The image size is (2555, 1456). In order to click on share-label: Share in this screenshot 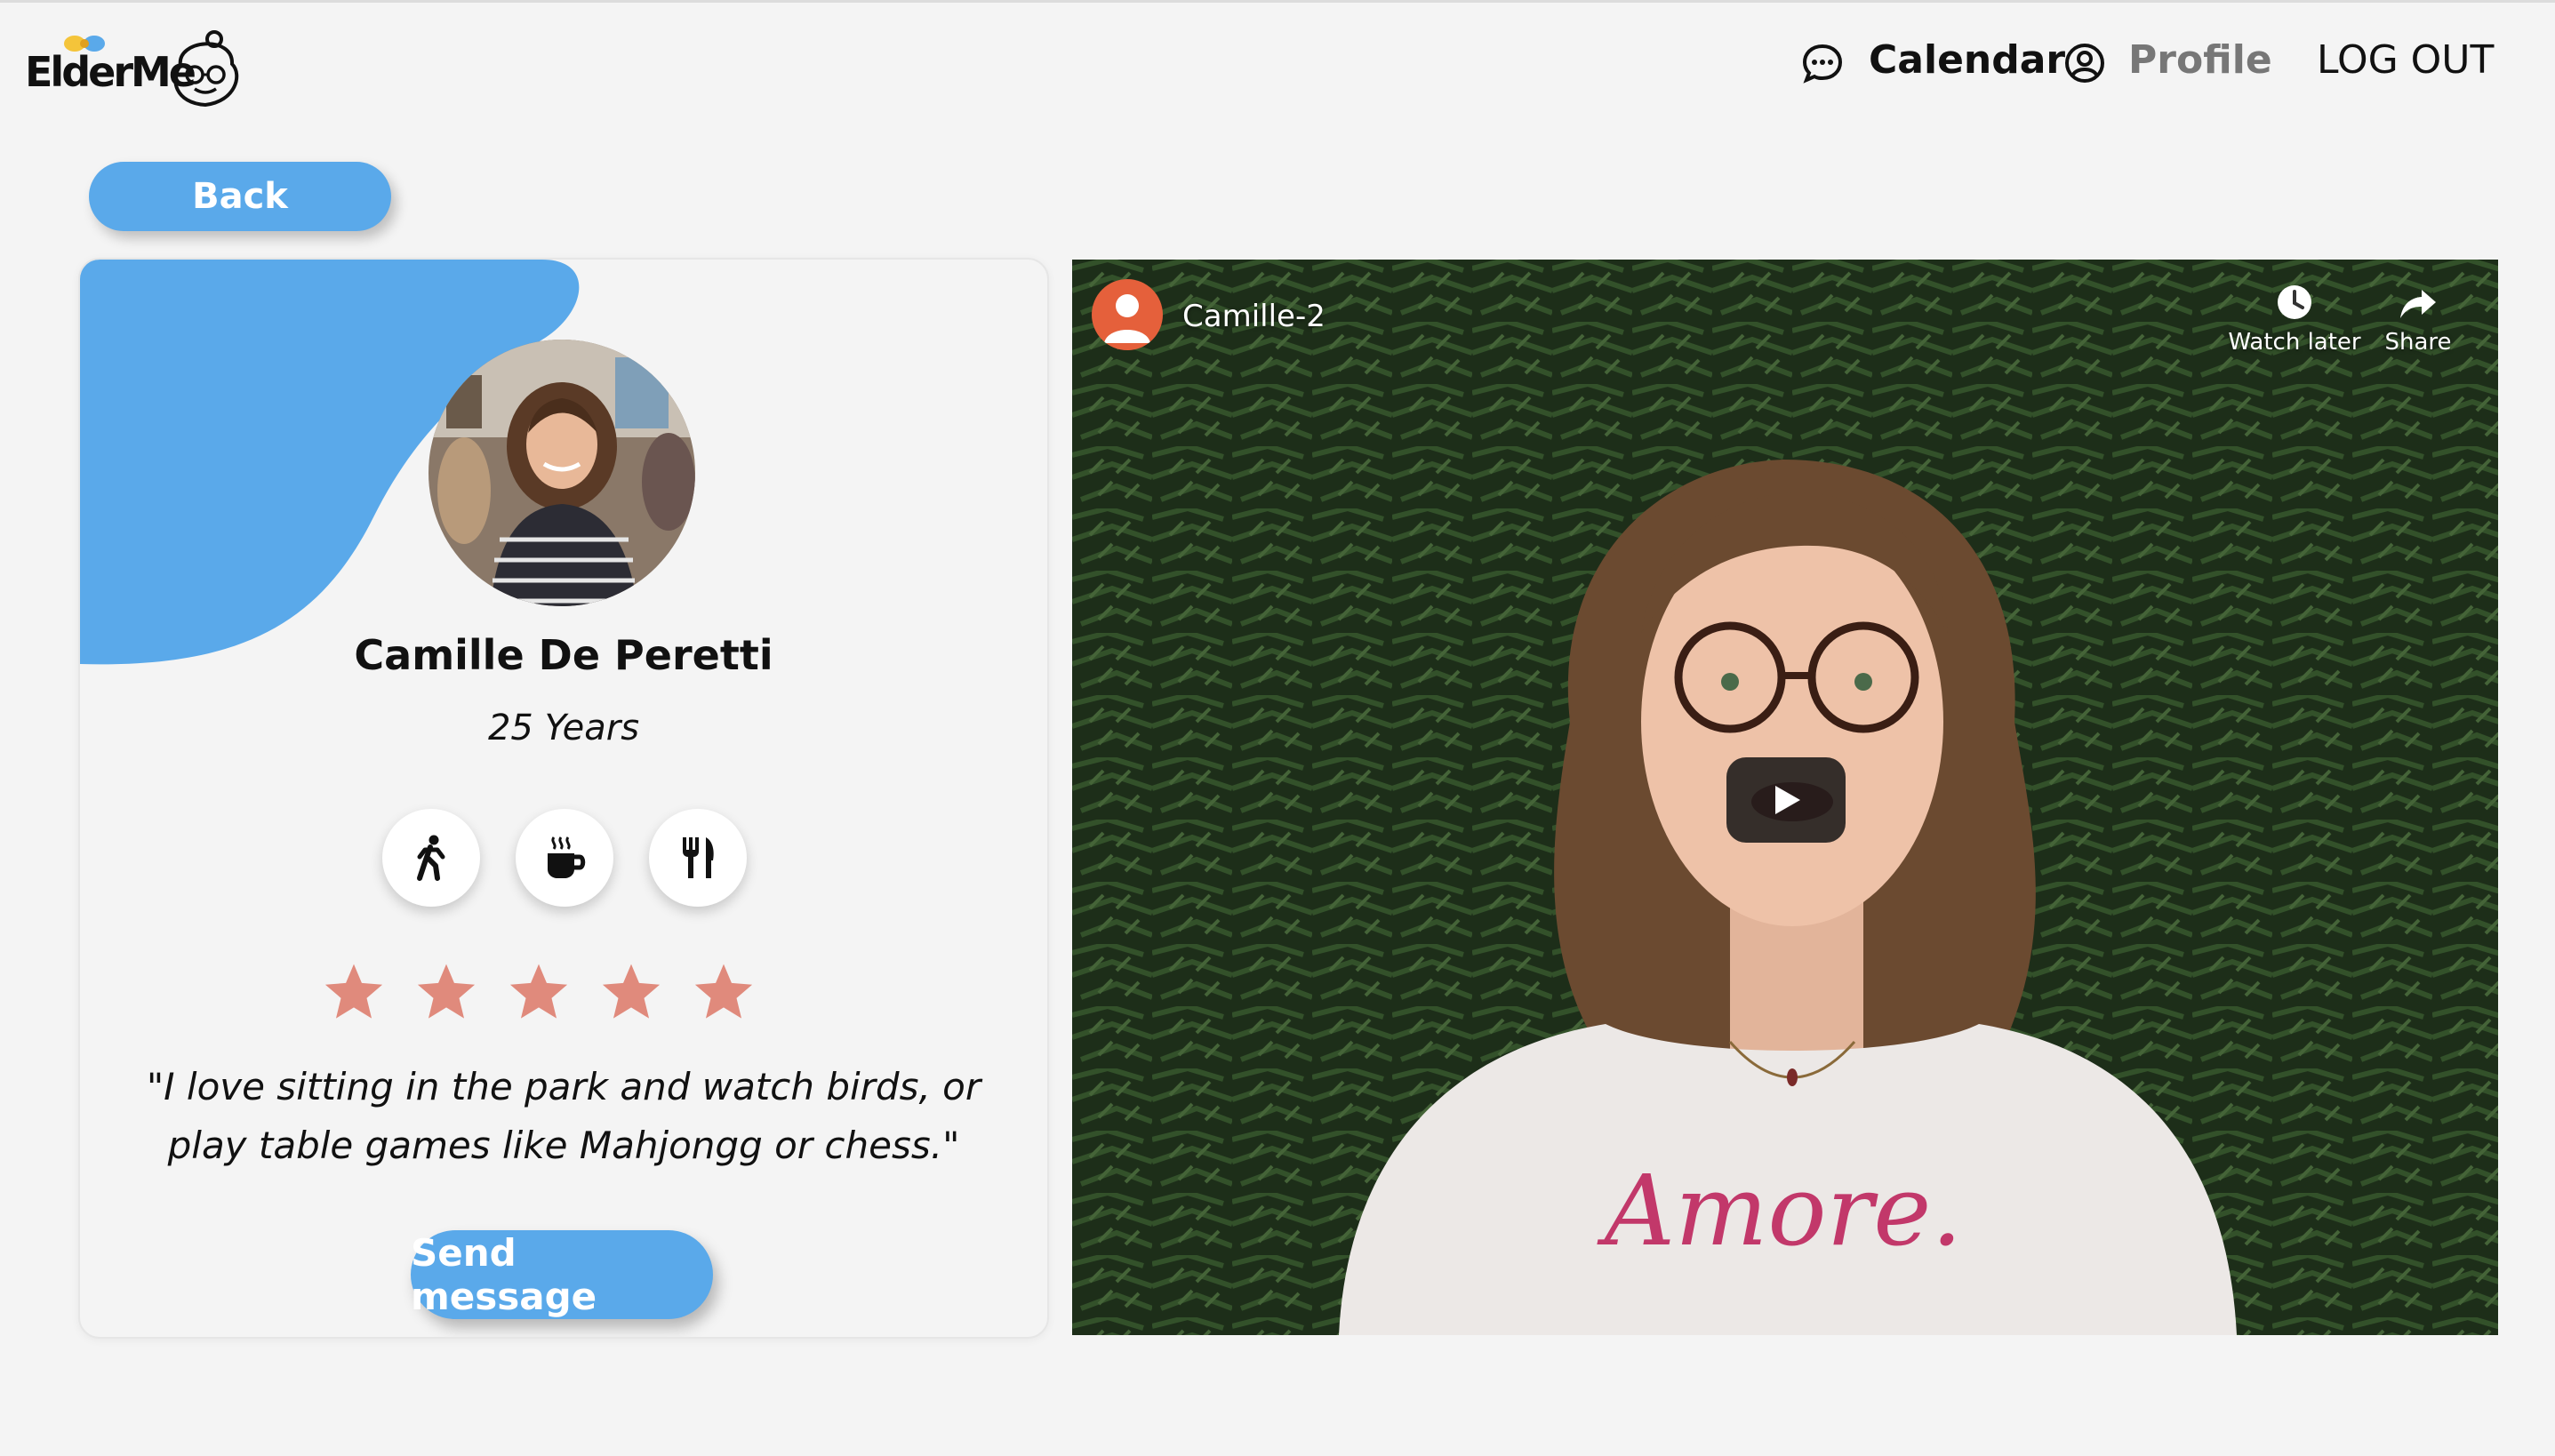, I will do `click(2418, 342)`.